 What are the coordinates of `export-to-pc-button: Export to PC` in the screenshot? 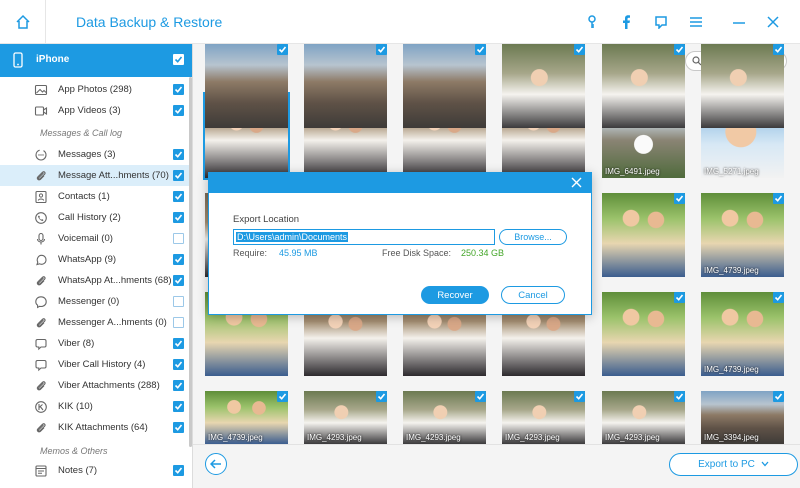 It's located at (733, 464).